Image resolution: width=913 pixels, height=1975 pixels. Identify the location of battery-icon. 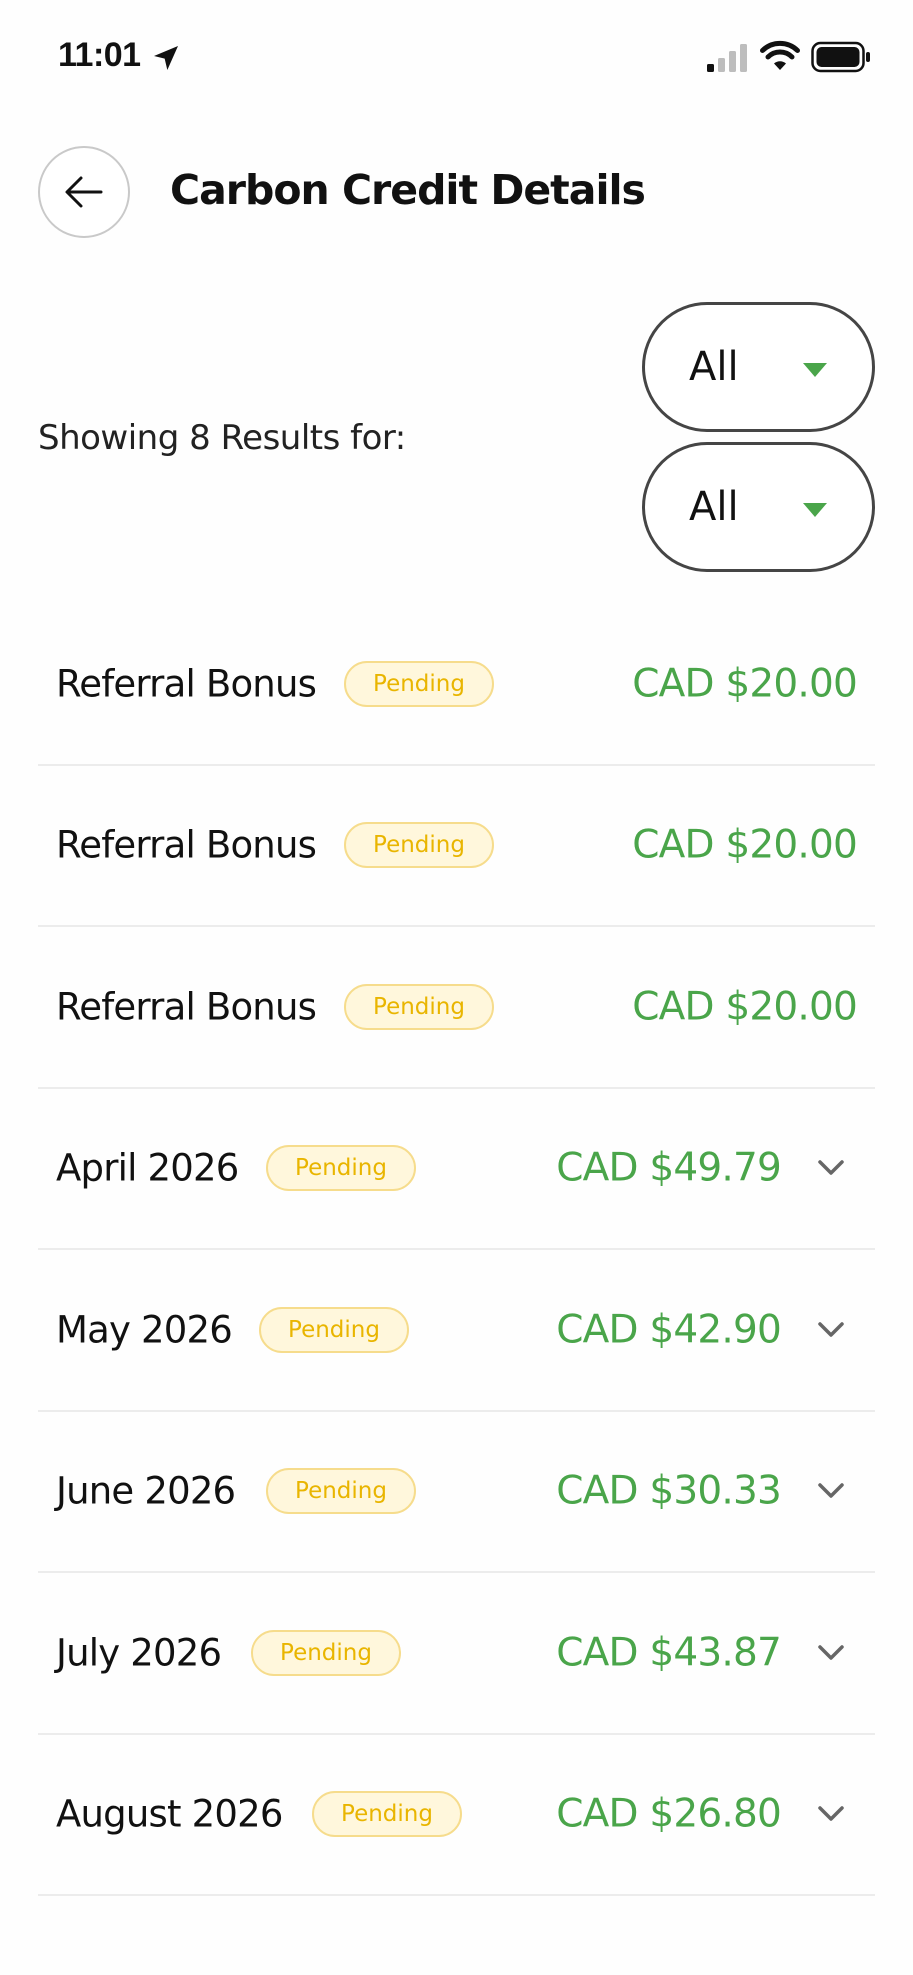
(840, 57).